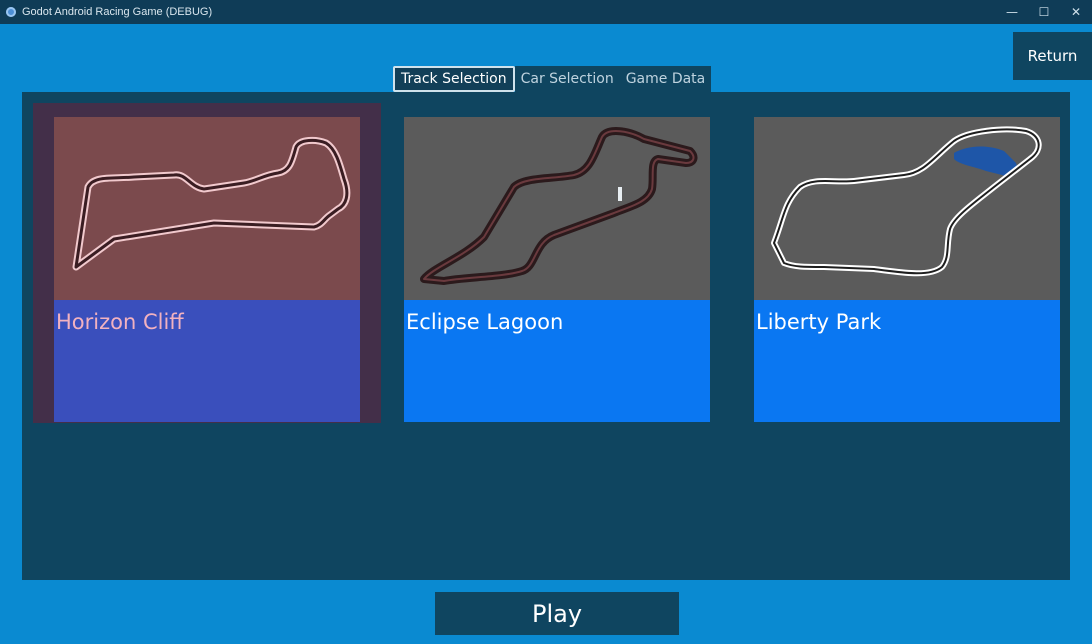 The height and width of the screenshot is (644, 1092). I want to click on window-controls: — ☐ ✕, so click(1044, 12).